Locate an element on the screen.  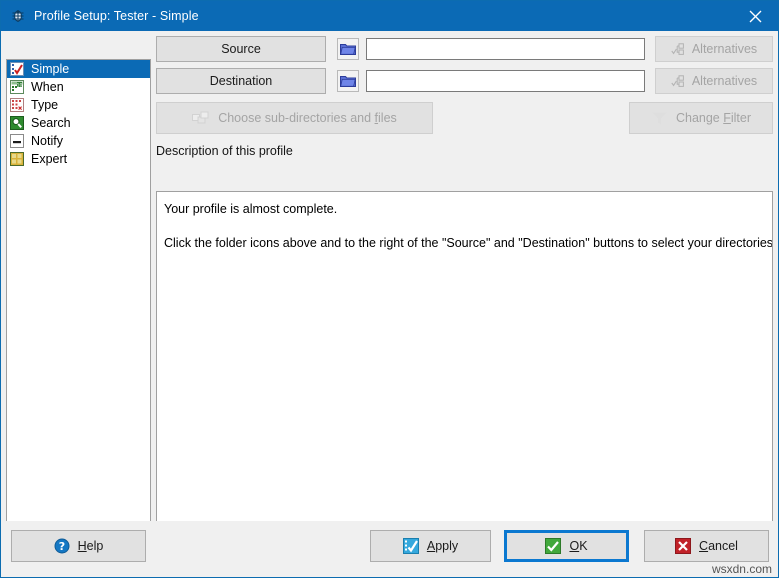
sidebar-item-notify: Notify is located at coordinates (78, 141).